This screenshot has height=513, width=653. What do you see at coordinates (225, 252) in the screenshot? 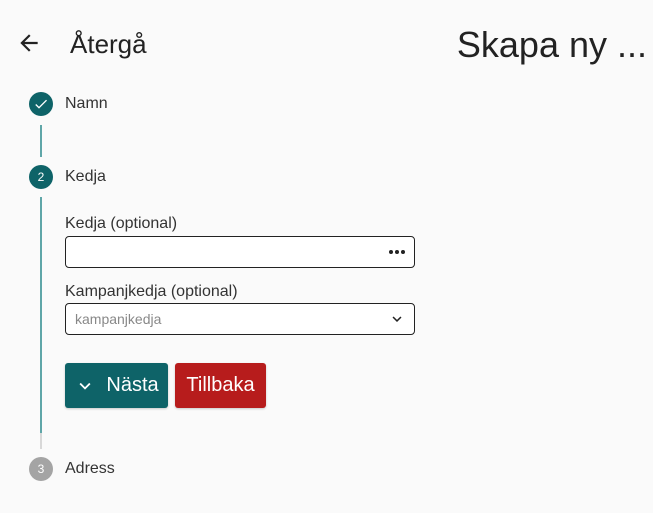
I see `chain-input` at bounding box center [225, 252].